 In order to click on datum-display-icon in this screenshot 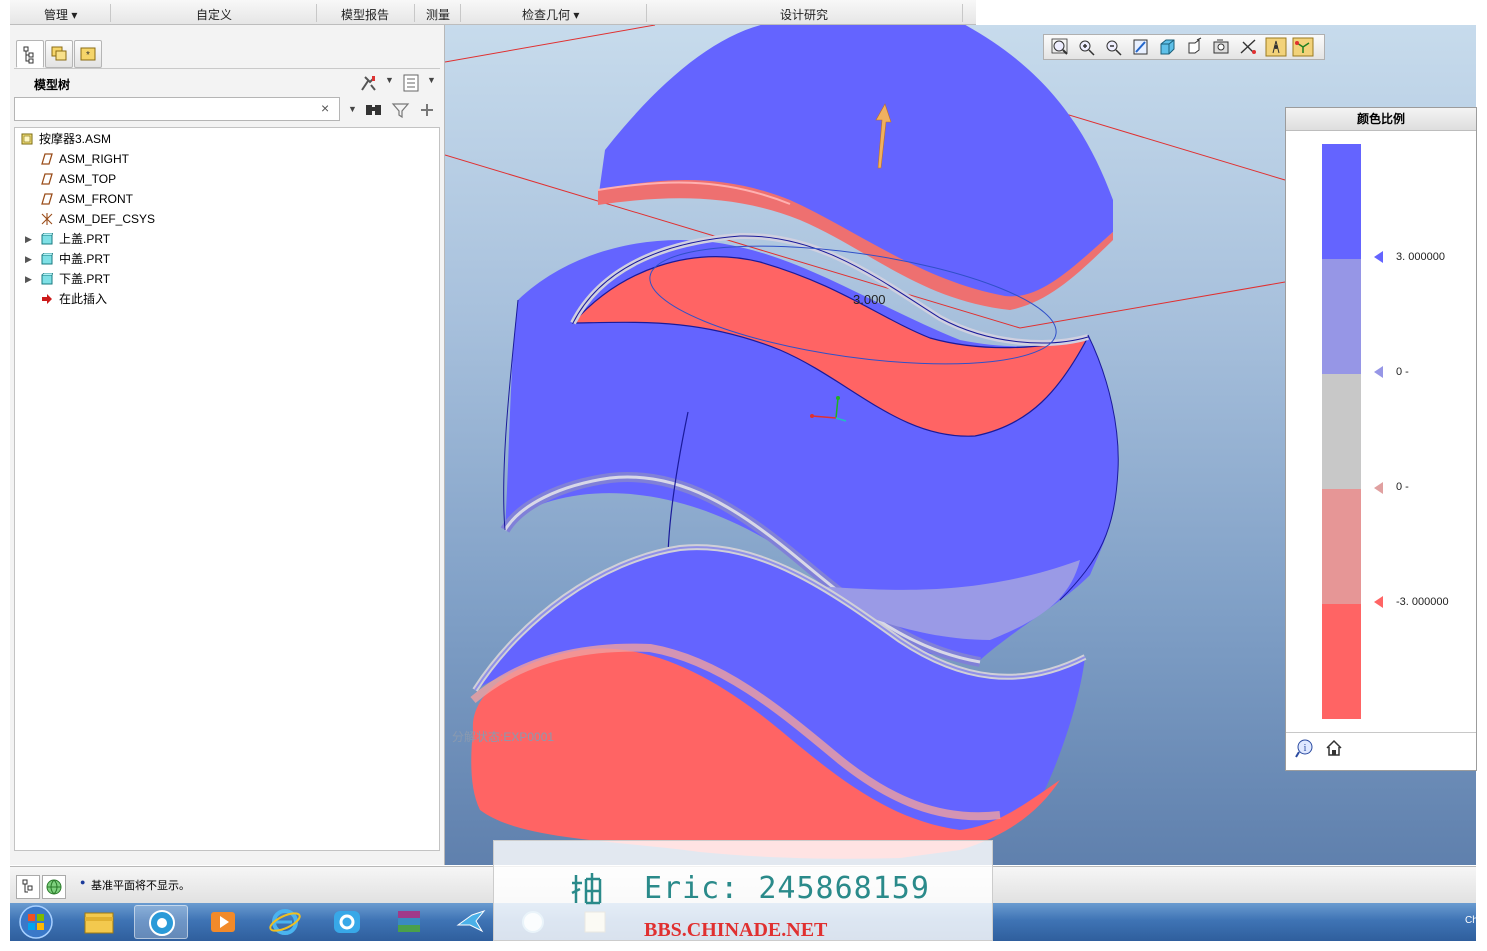, I will do `click(1249, 47)`.